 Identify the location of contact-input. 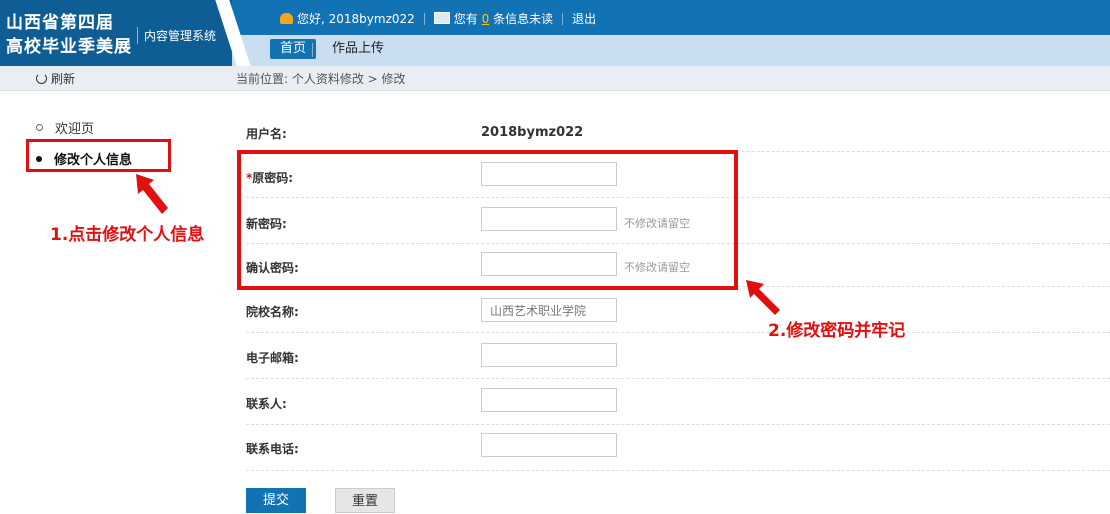
(549, 400).